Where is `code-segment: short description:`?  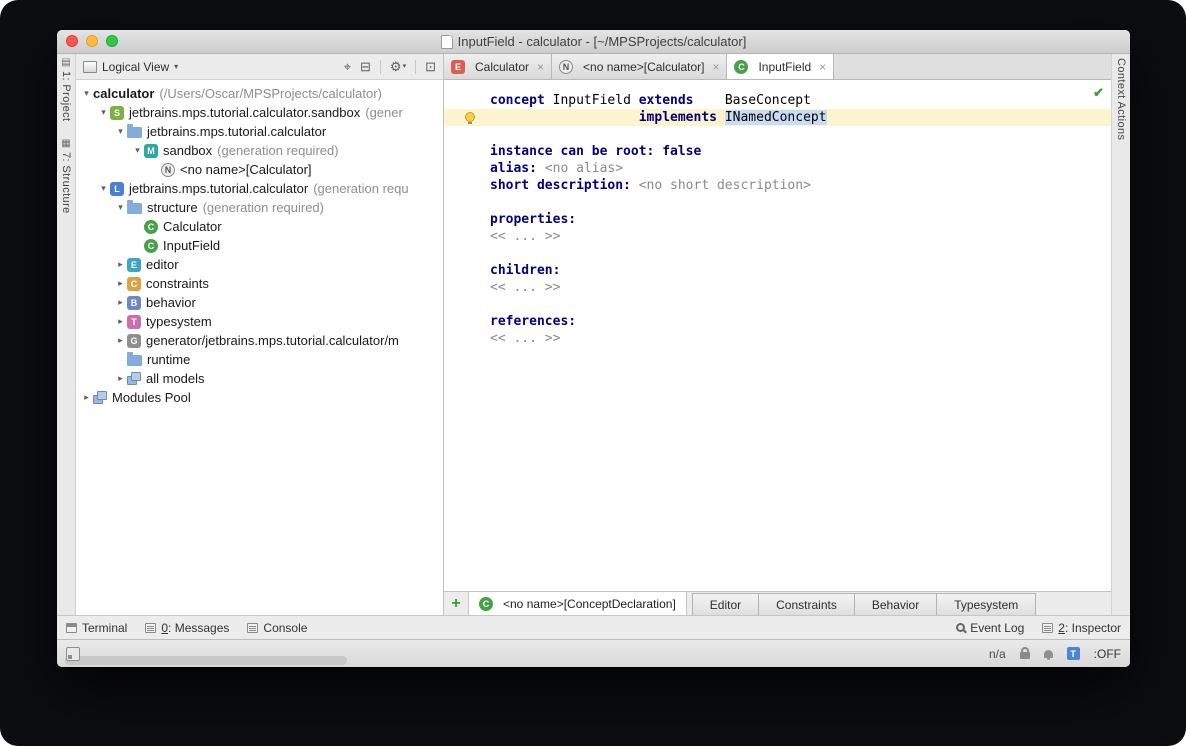
code-segment: short description: is located at coordinates (564, 185).